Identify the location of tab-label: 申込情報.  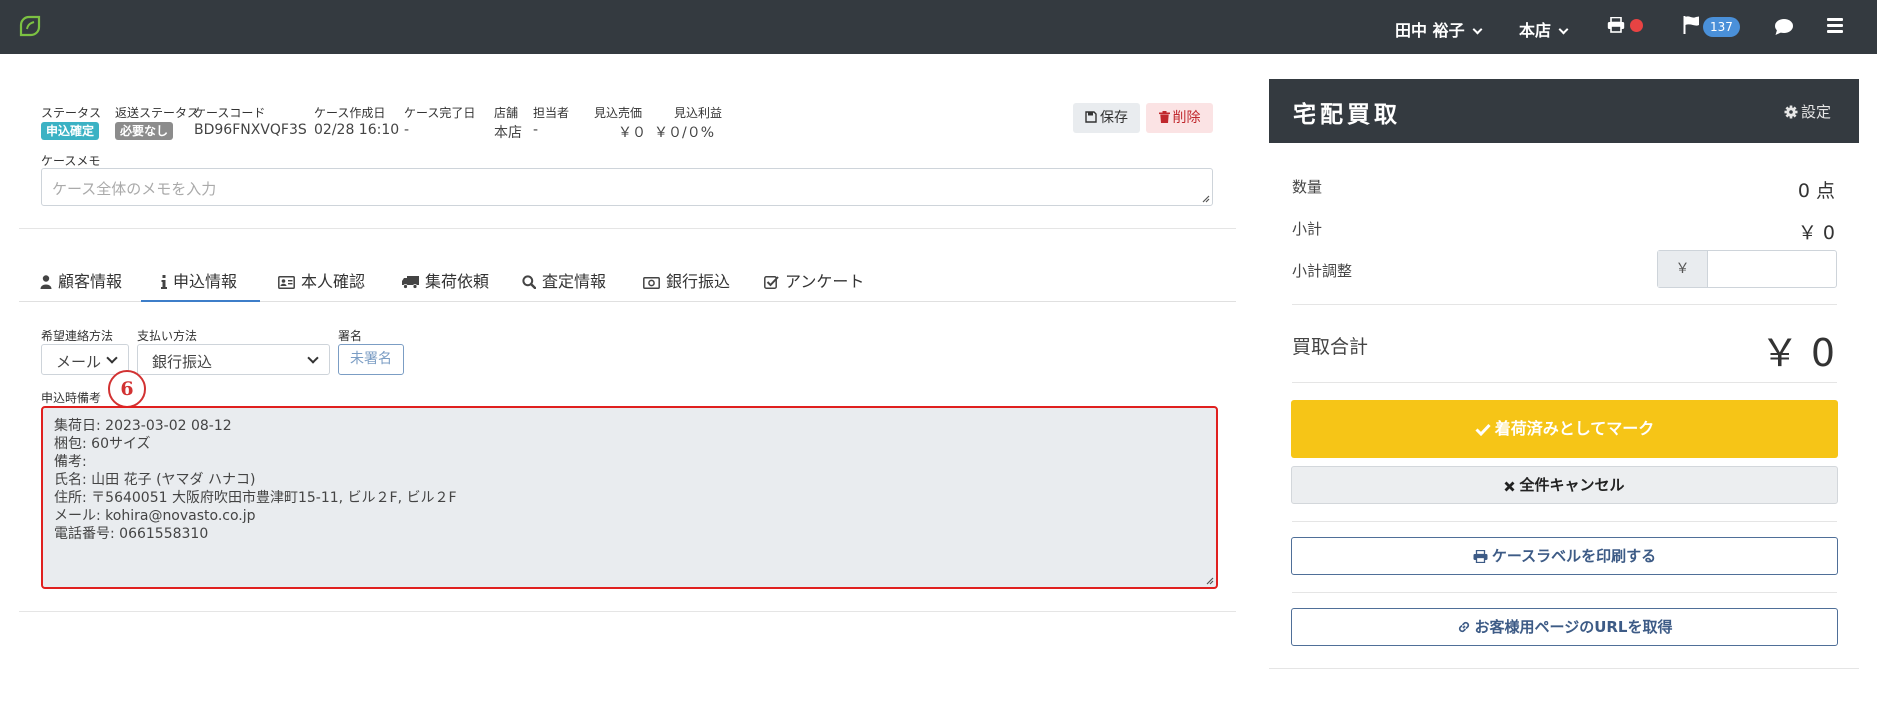
(205, 281).